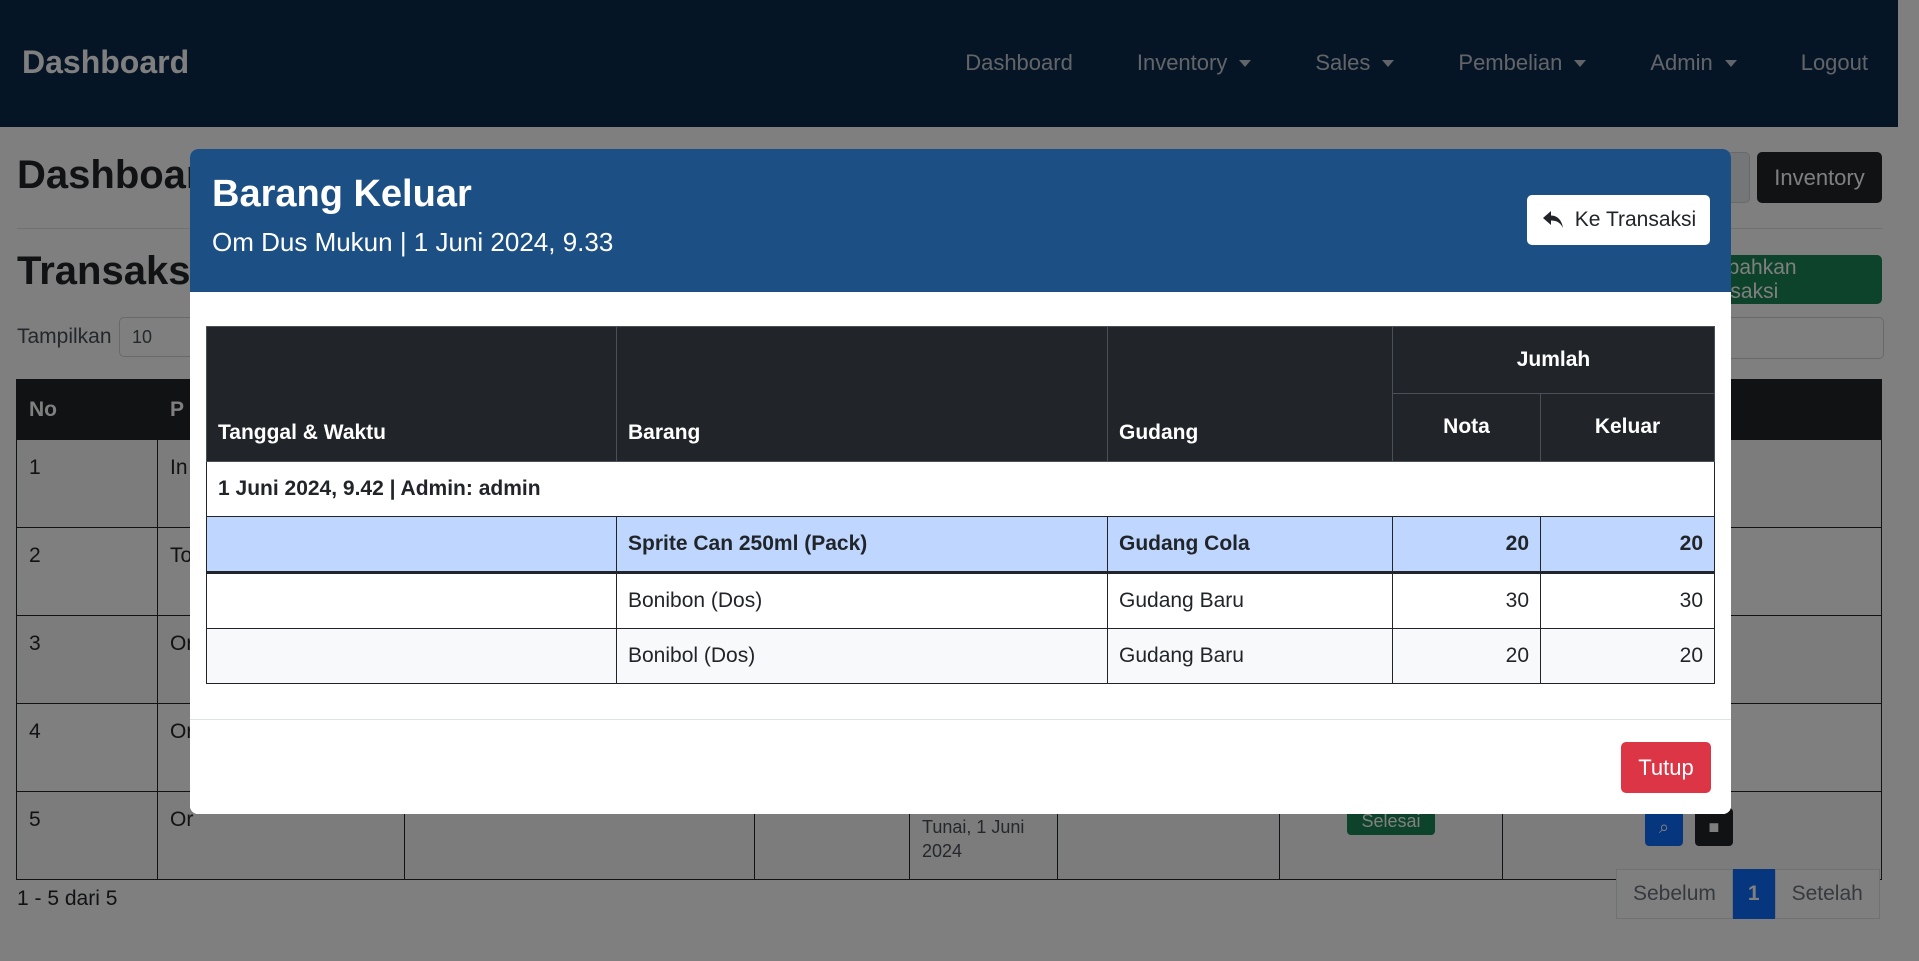  I want to click on column-header-keluar: Keluar, so click(1627, 427).